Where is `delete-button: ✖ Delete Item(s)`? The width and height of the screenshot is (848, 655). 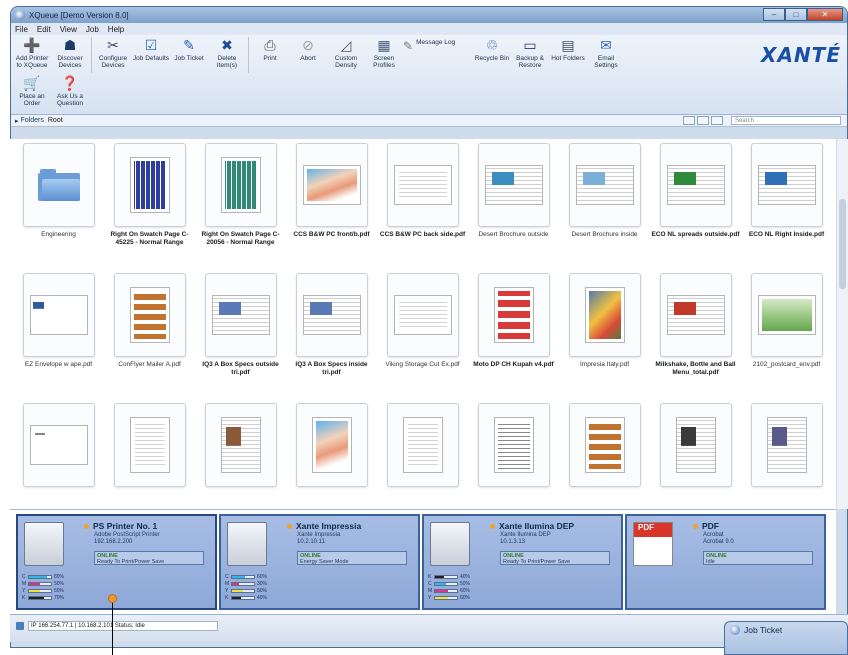
delete-button: ✖ Delete Item(s) is located at coordinates (227, 56).